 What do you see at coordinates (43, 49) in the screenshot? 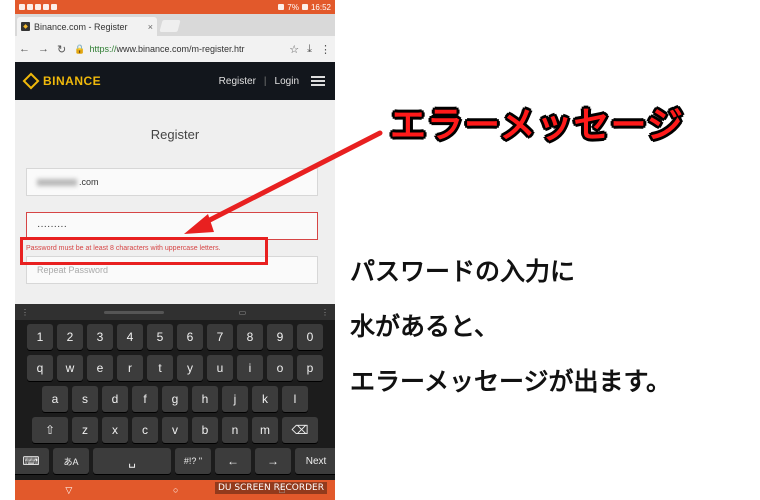
I see `forward-icon: →` at bounding box center [43, 49].